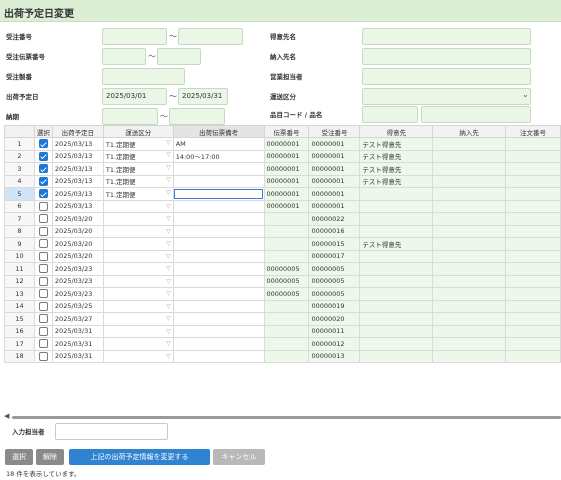 Image resolution: width=561 pixels, height=480 pixels. What do you see at coordinates (19, 457) in the screenshot?
I see `select-all-button: 選択` at bounding box center [19, 457].